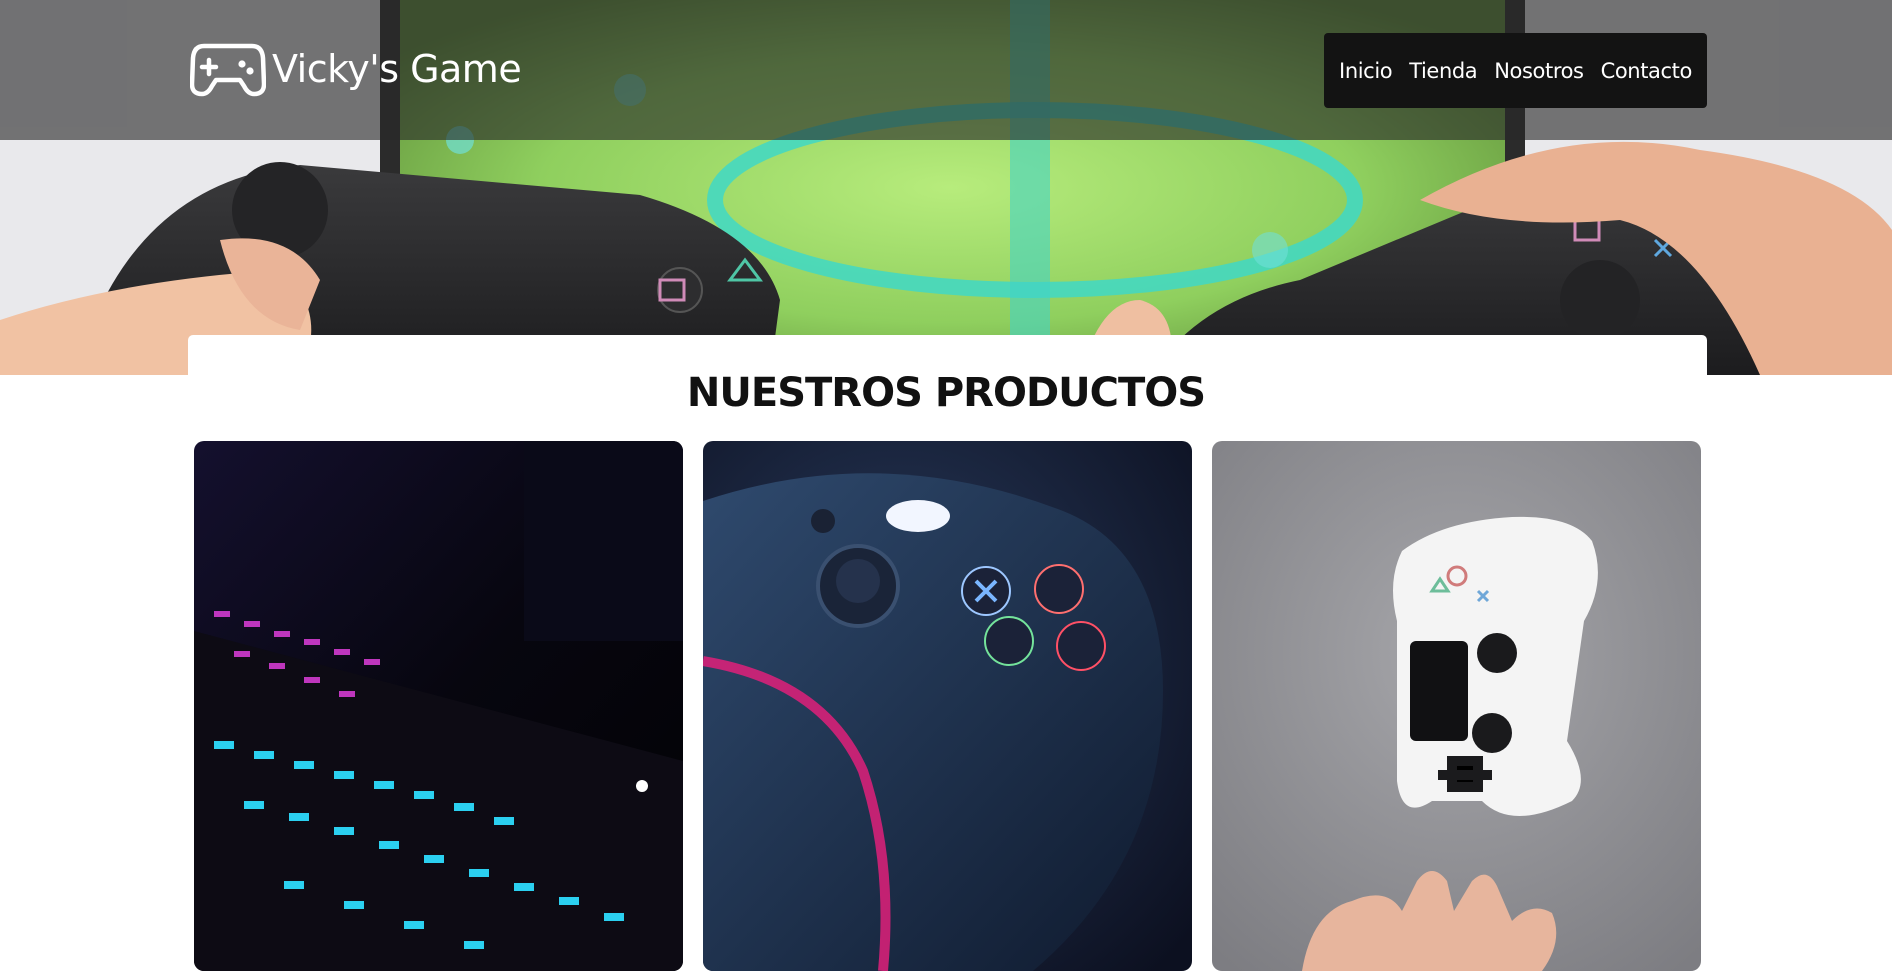  I want to click on product-card-xbox-controller, so click(947, 706).